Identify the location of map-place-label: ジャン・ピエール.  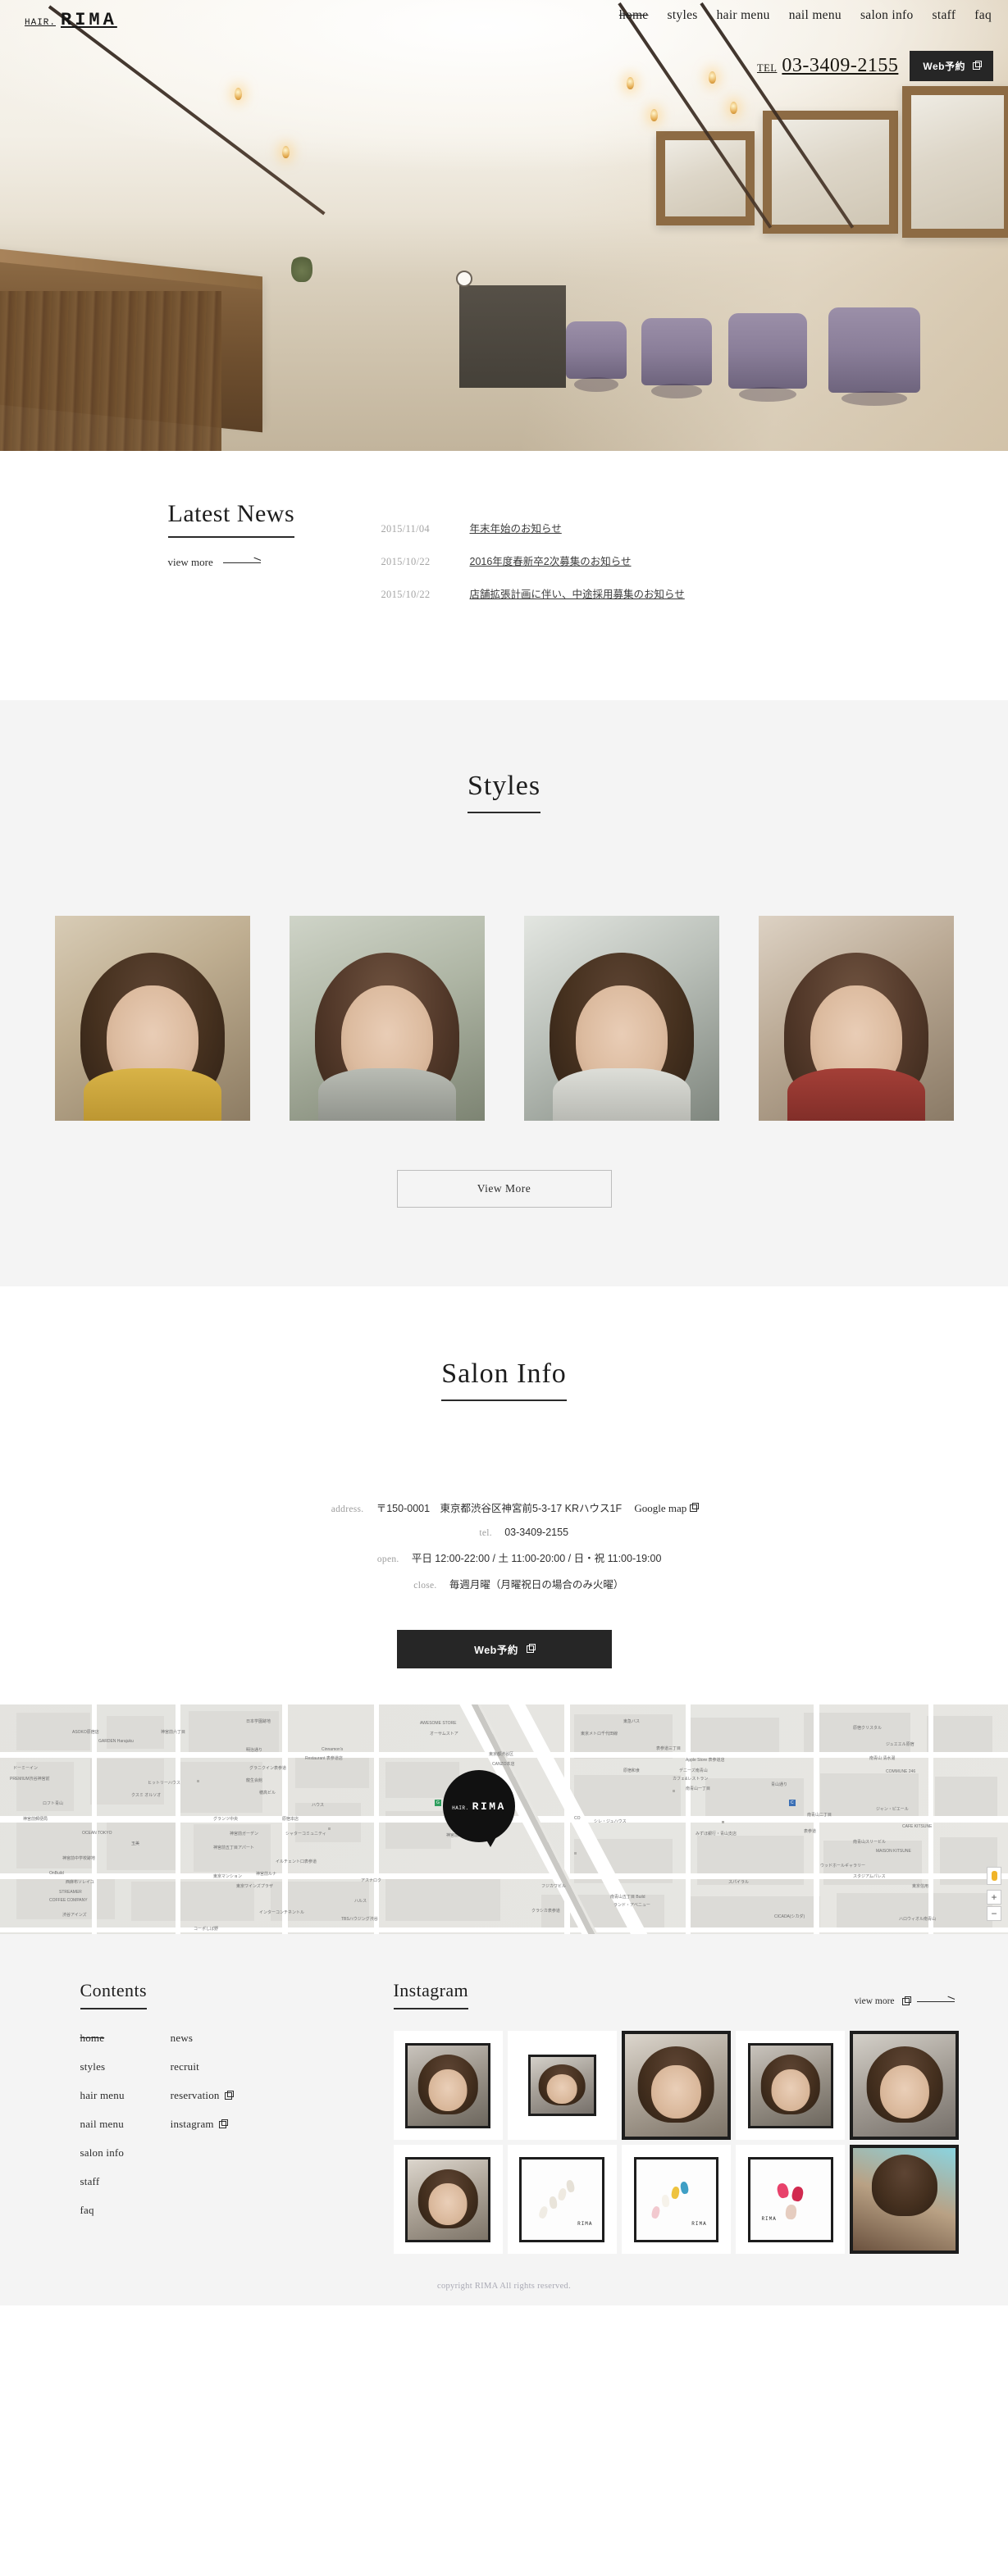
(893, 1810).